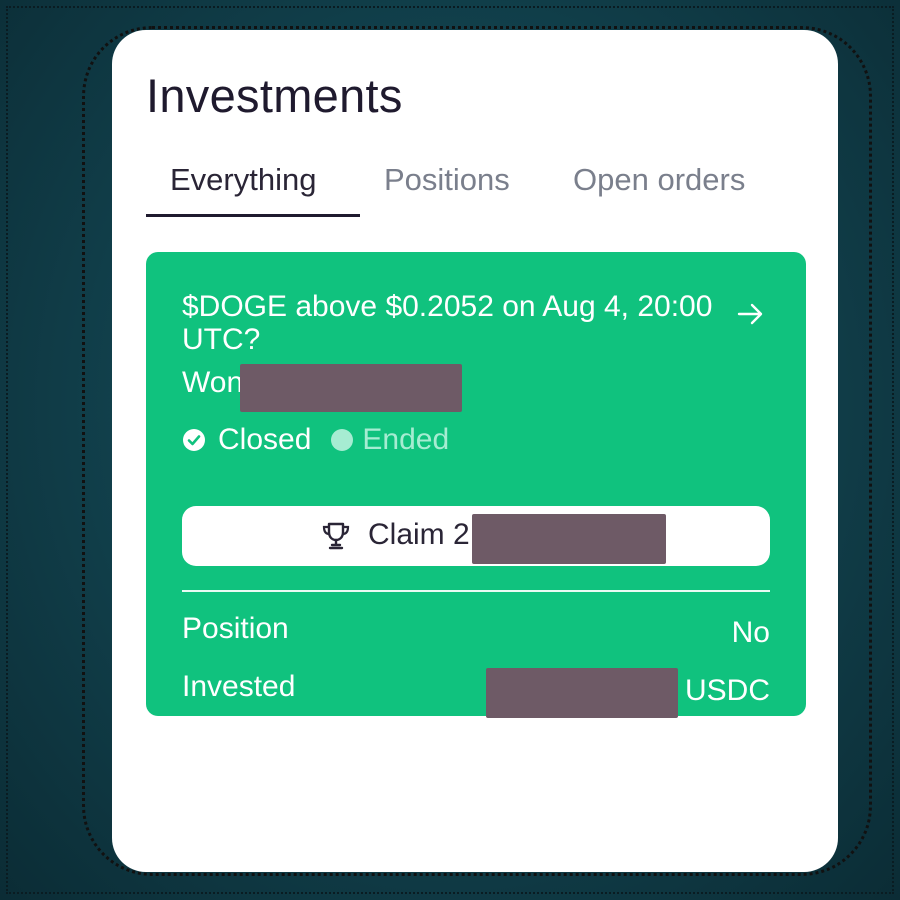  I want to click on tab-positions: Positions, so click(447, 187).